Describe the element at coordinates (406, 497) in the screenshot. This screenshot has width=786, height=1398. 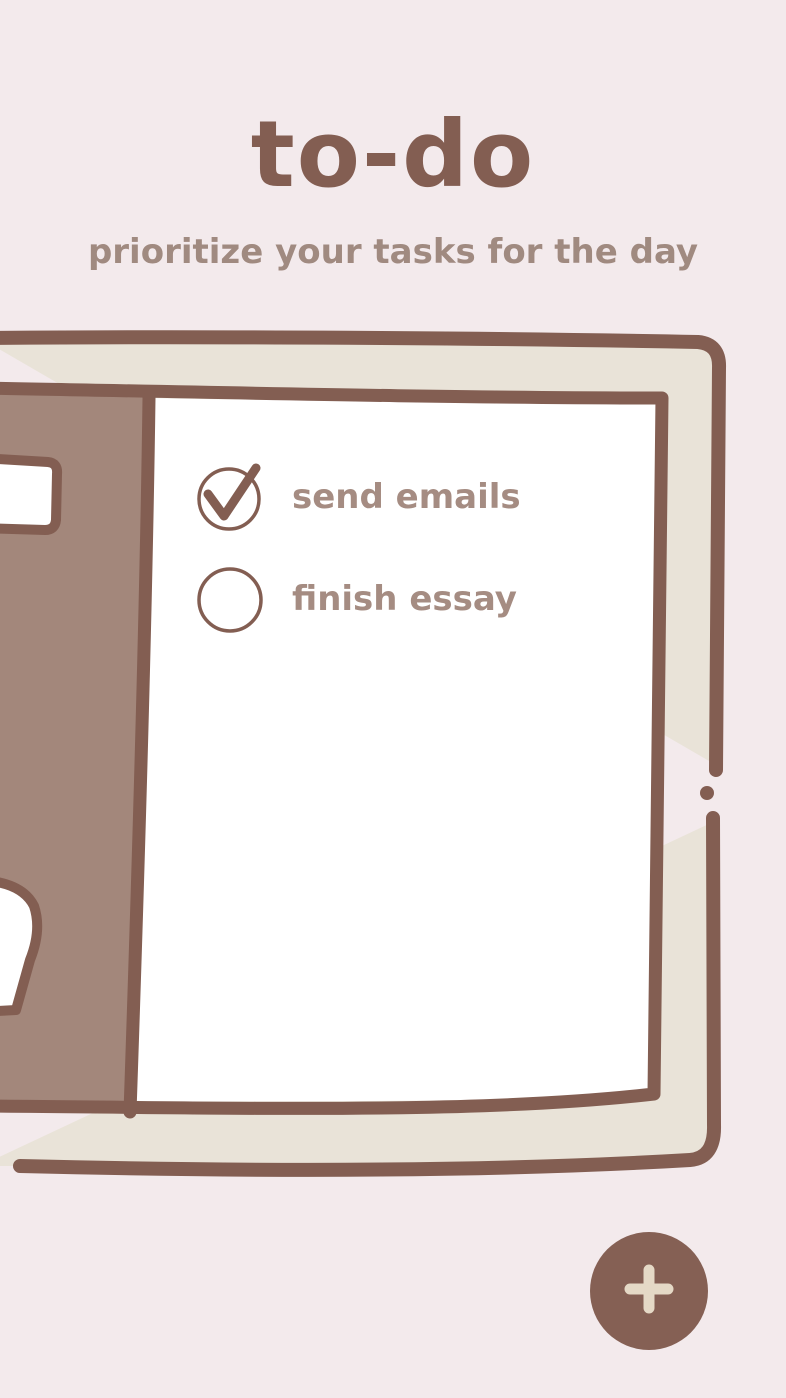
I see `task-label: send emails` at that location.